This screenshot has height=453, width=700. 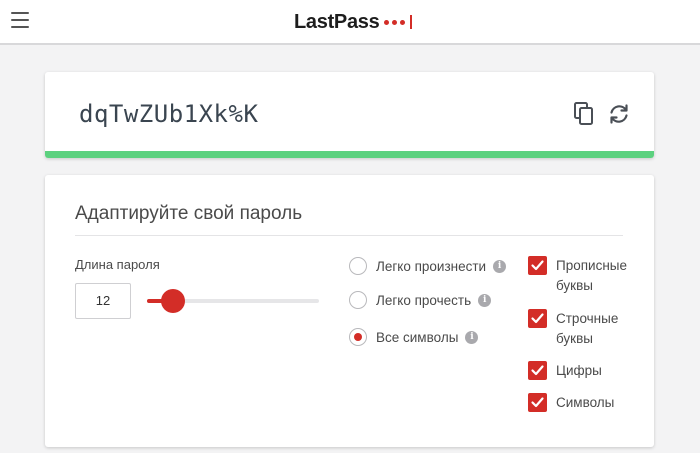 What do you see at coordinates (358, 337) in the screenshot?
I see `radio-button-selected` at bounding box center [358, 337].